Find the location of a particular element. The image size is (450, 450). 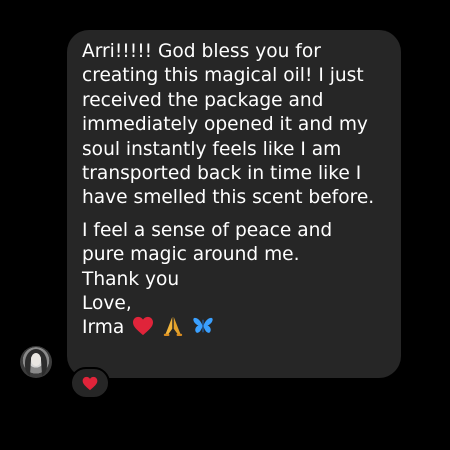

message-line: received the package and is located at coordinates (203, 100).